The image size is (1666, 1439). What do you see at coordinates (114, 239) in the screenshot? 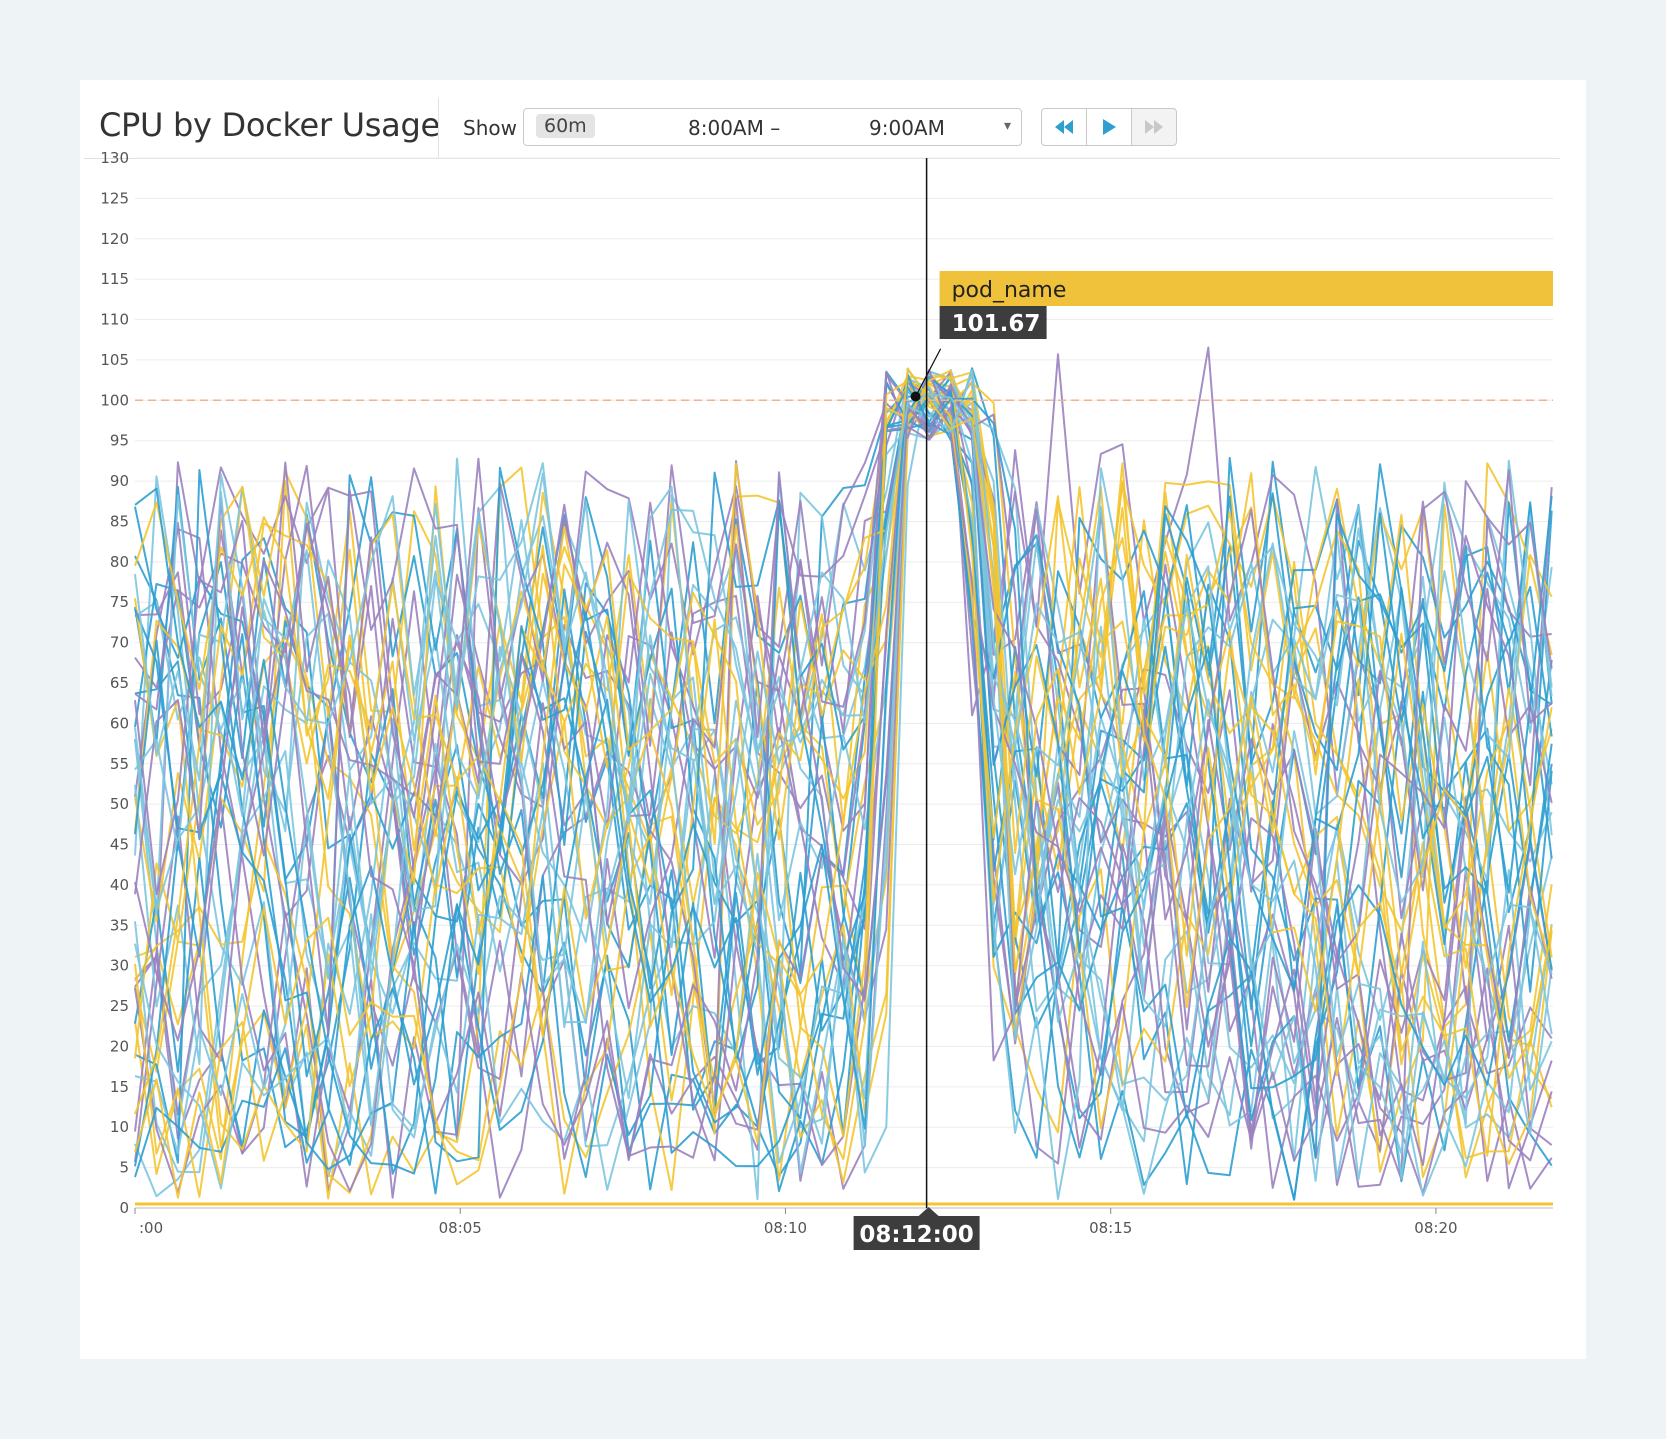
I see `y-tick-label: 120` at bounding box center [114, 239].